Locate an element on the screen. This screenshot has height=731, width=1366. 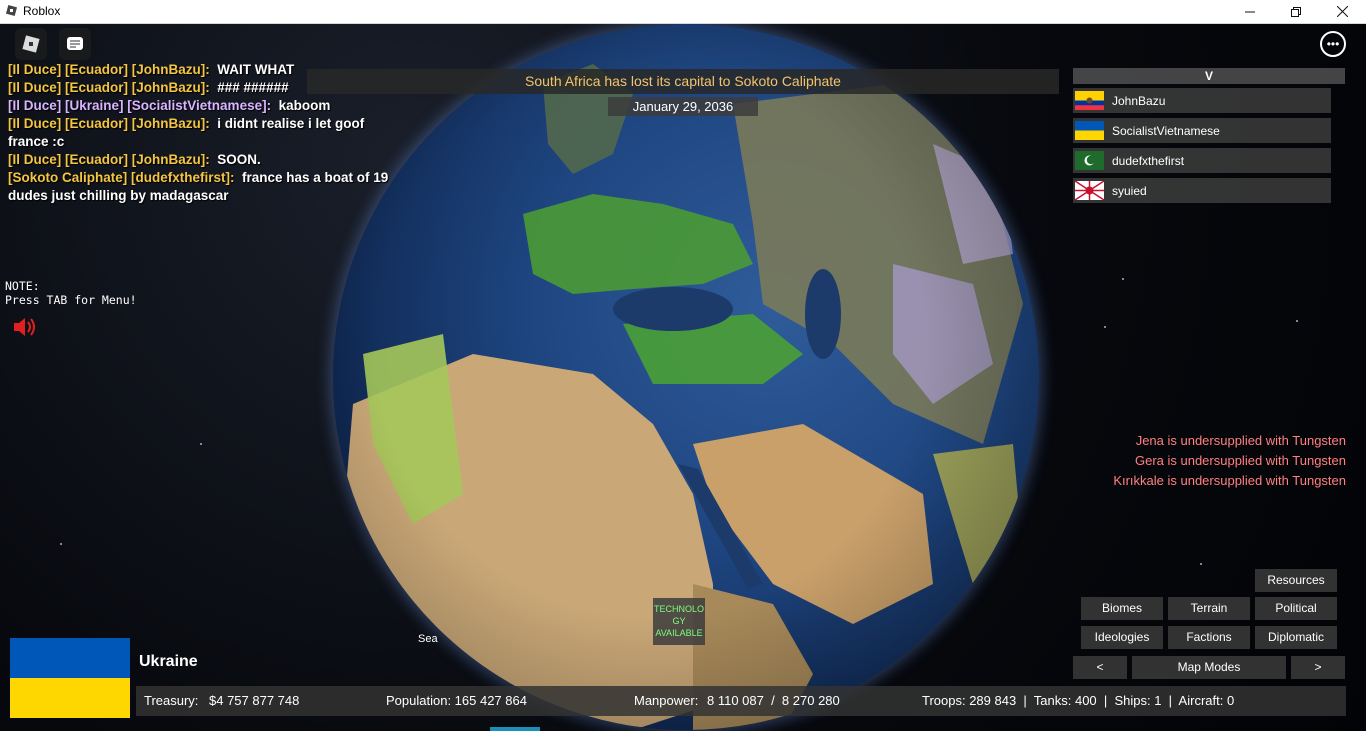
crescent-flag-icon is located at coordinates (1089, 160).